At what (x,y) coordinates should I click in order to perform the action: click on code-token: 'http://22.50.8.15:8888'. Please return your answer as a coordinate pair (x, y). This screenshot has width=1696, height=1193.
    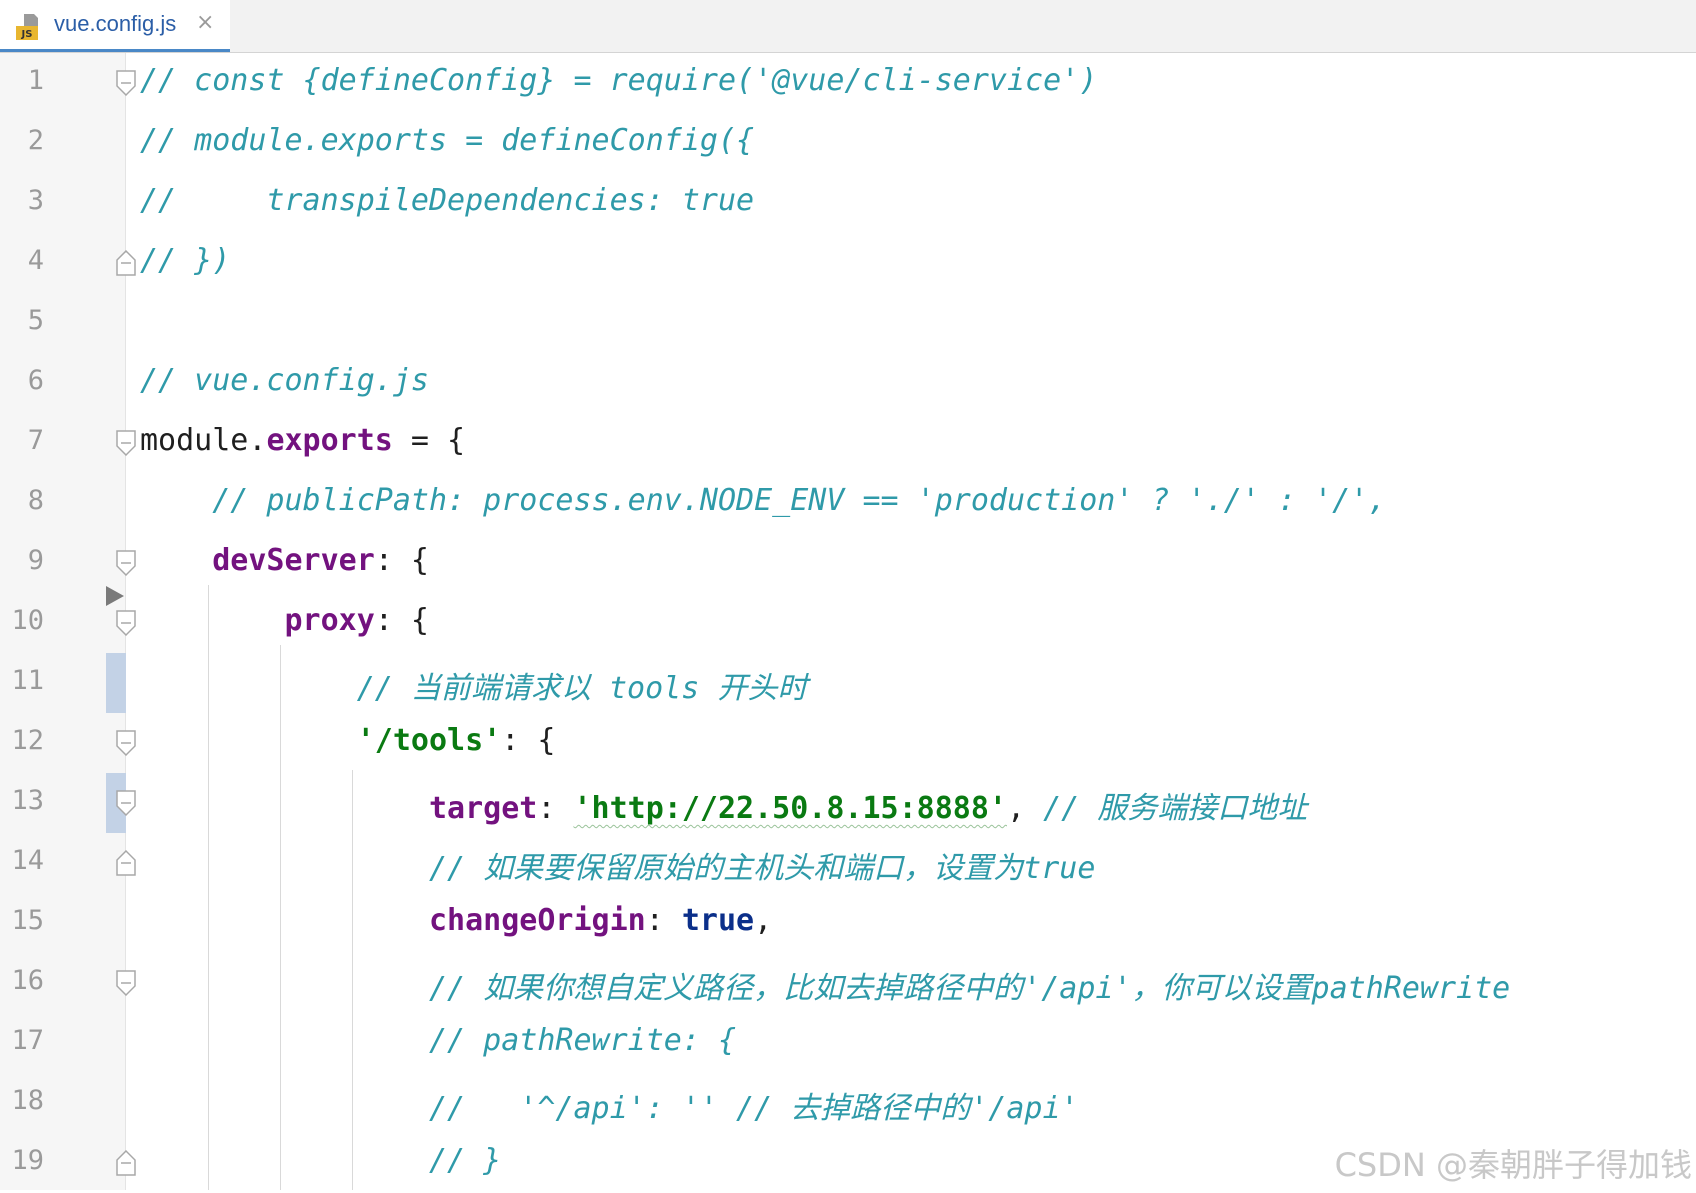
    Looking at the image, I should click on (790, 808).